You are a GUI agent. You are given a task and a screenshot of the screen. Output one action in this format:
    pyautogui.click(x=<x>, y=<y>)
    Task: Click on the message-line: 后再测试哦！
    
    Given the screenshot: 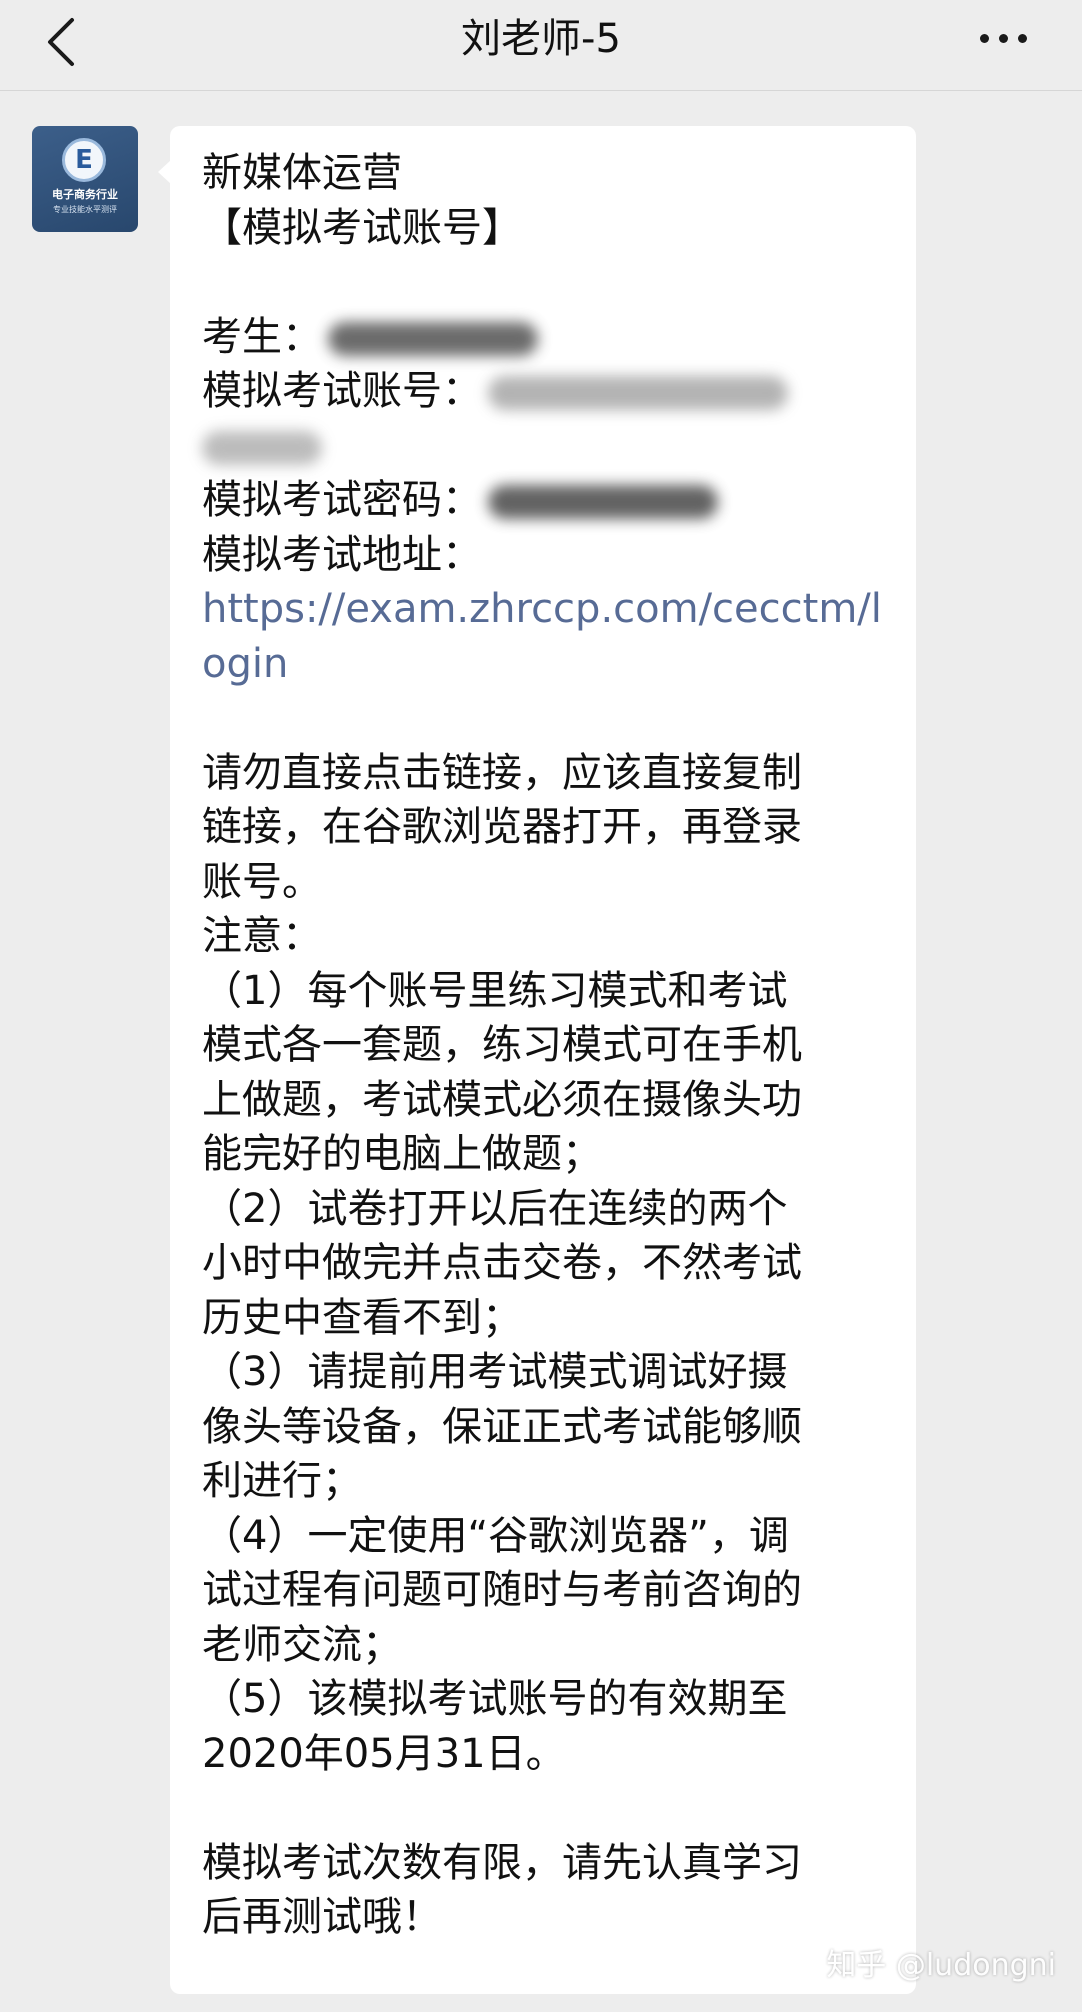 What is the action you would take?
    pyautogui.click(x=322, y=1917)
    